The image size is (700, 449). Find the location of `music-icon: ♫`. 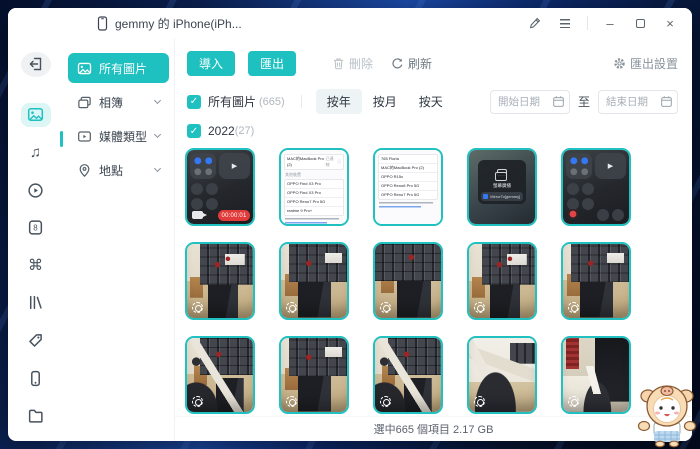

music-icon: ♫ is located at coordinates (35, 152).